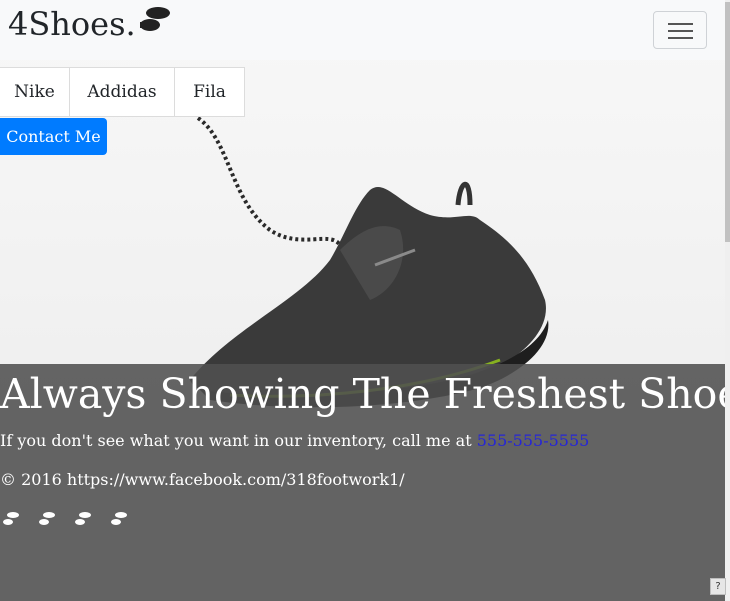 This screenshot has height=601, width=730. What do you see at coordinates (718, 586) in the screenshot?
I see `help-icon: ?` at bounding box center [718, 586].